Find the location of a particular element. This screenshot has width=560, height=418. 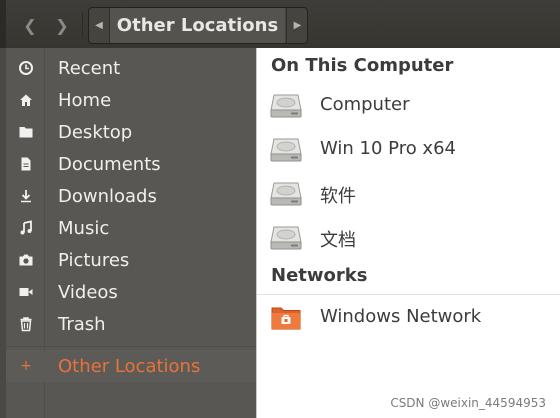

path-scroll-left-button: ◀ is located at coordinates (99, 25).